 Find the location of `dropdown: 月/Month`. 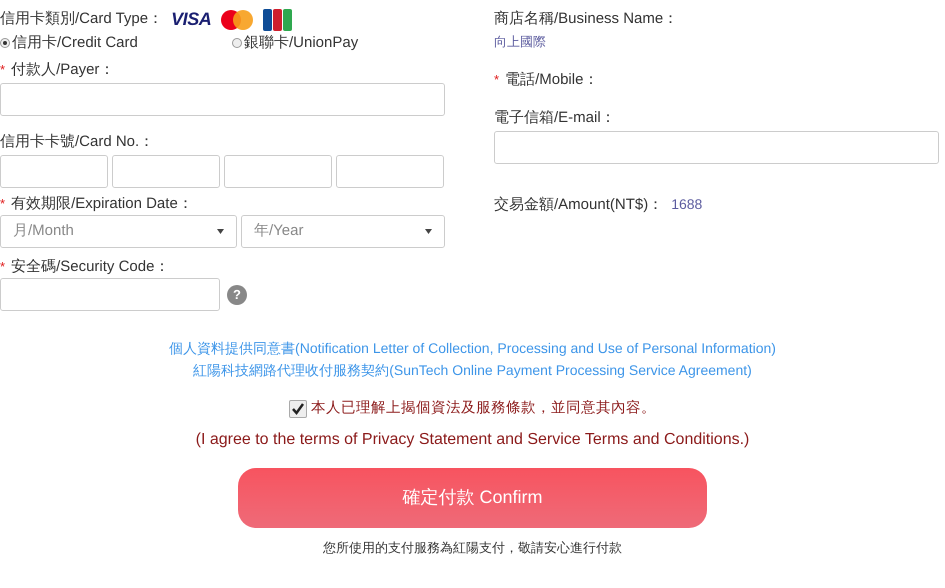

dropdown: 月/Month is located at coordinates (118, 231).